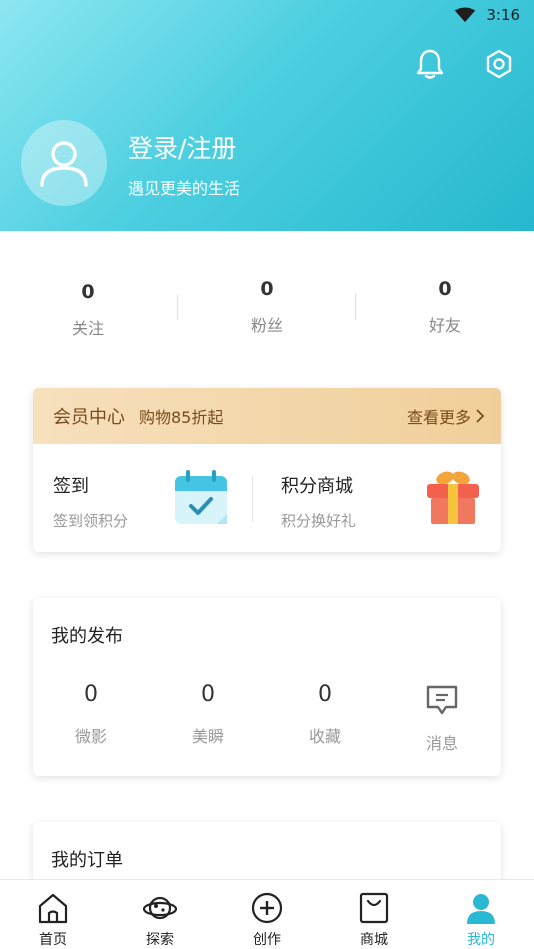 The width and height of the screenshot is (534, 949). Describe the element at coordinates (453, 497) in the screenshot. I see `gift-icon` at that location.